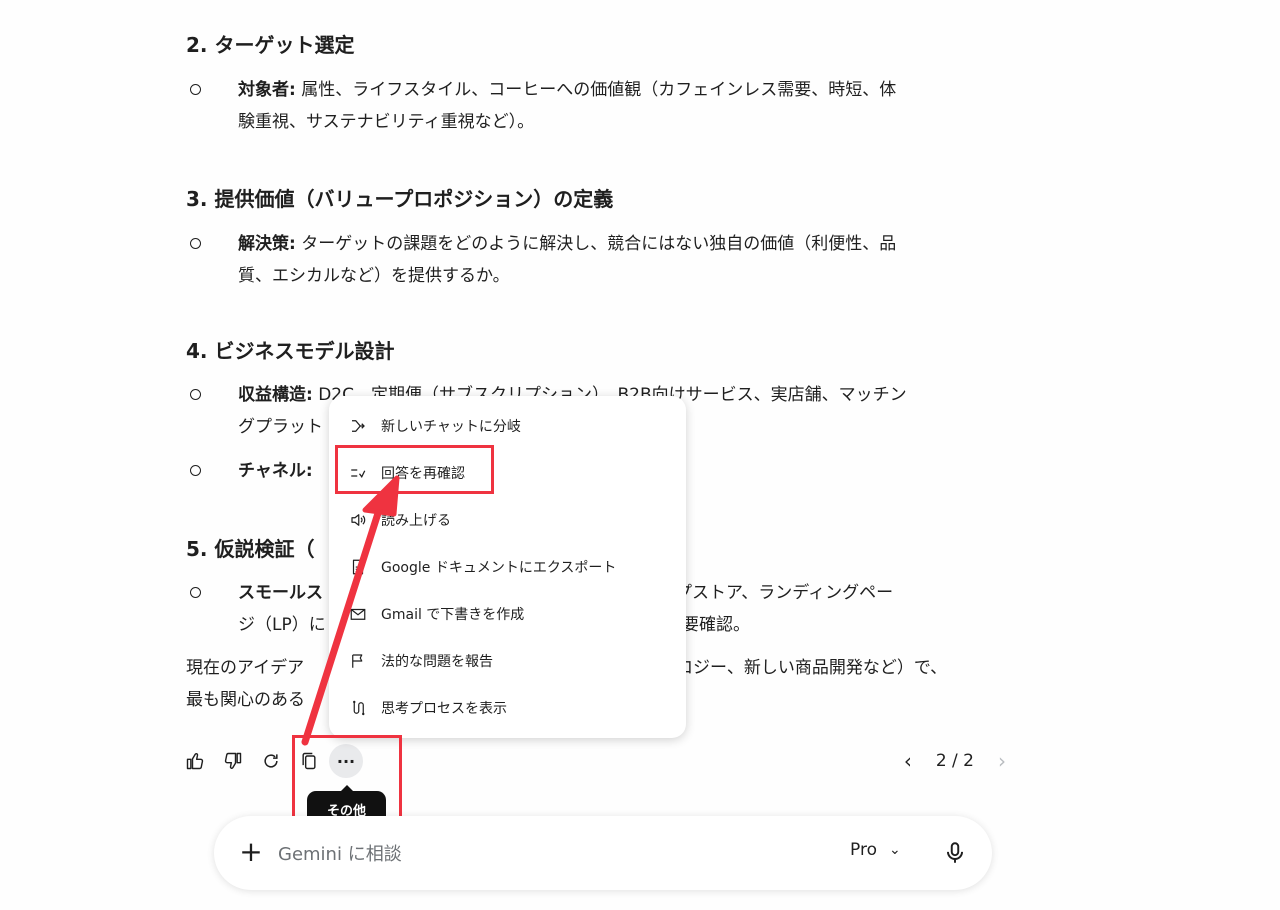  I want to click on branch-icon, so click(358, 426).